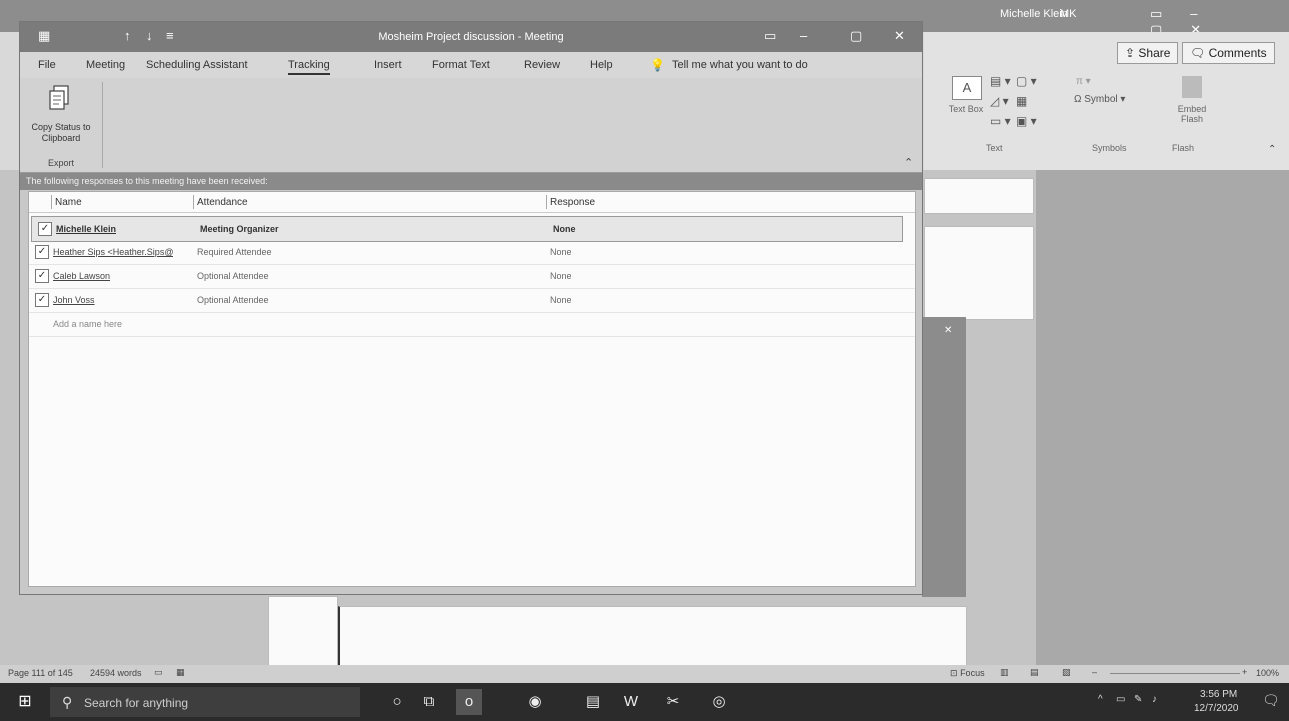 The image size is (1289, 721). Describe the element at coordinates (1000, 81) in the screenshot. I see `quick-parts-icon: ▤ ▾` at that location.